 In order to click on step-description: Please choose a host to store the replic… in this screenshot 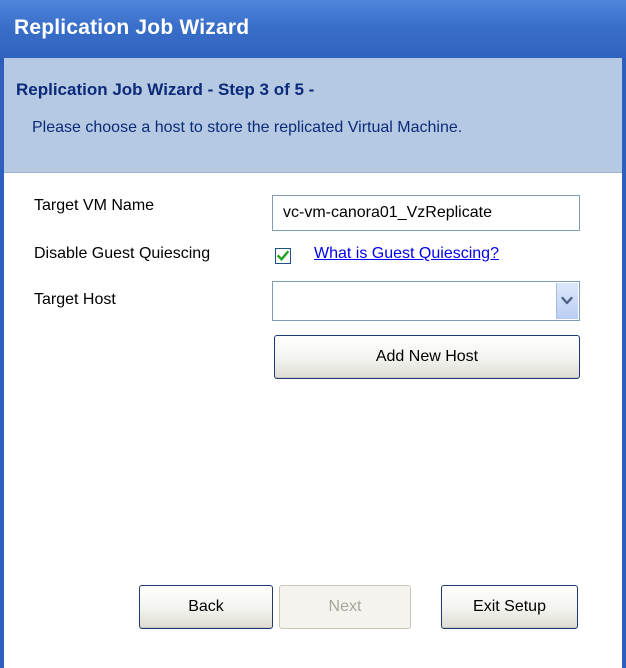, I will do `click(247, 127)`.